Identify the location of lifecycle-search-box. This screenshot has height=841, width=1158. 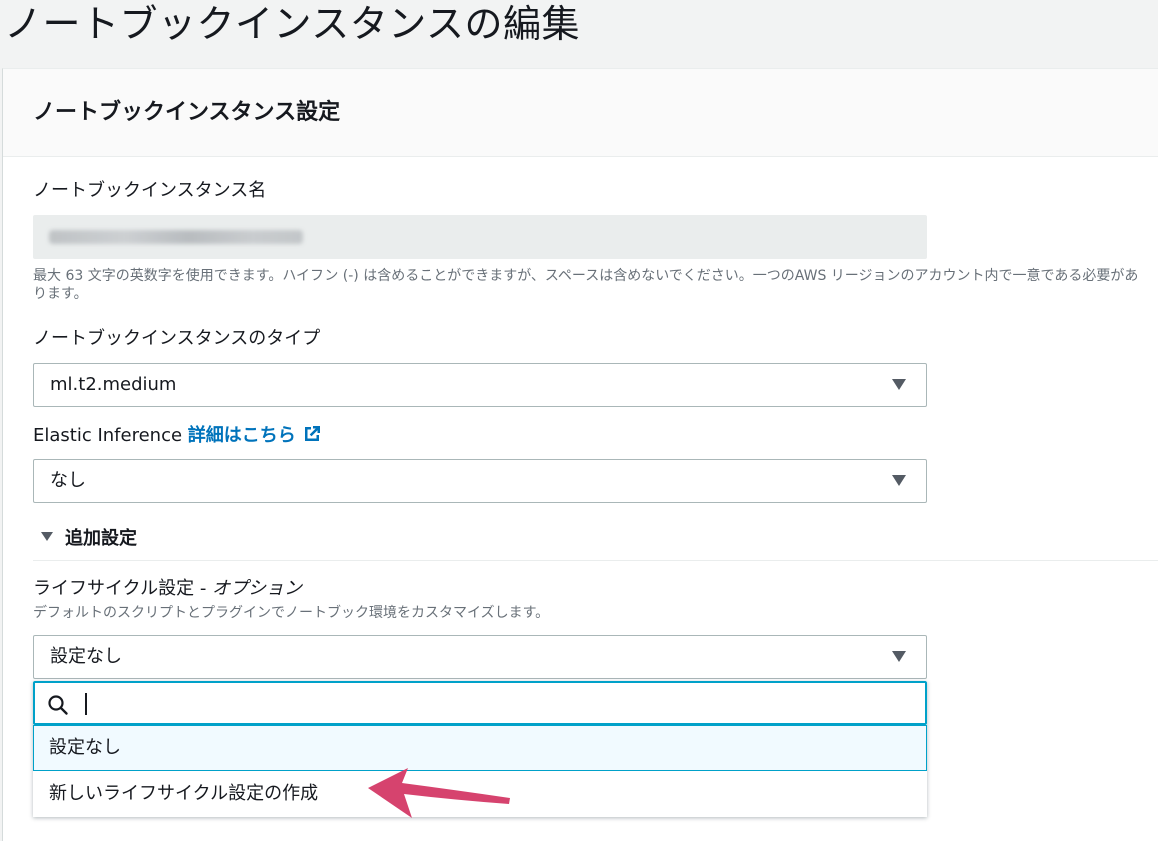
(480, 703).